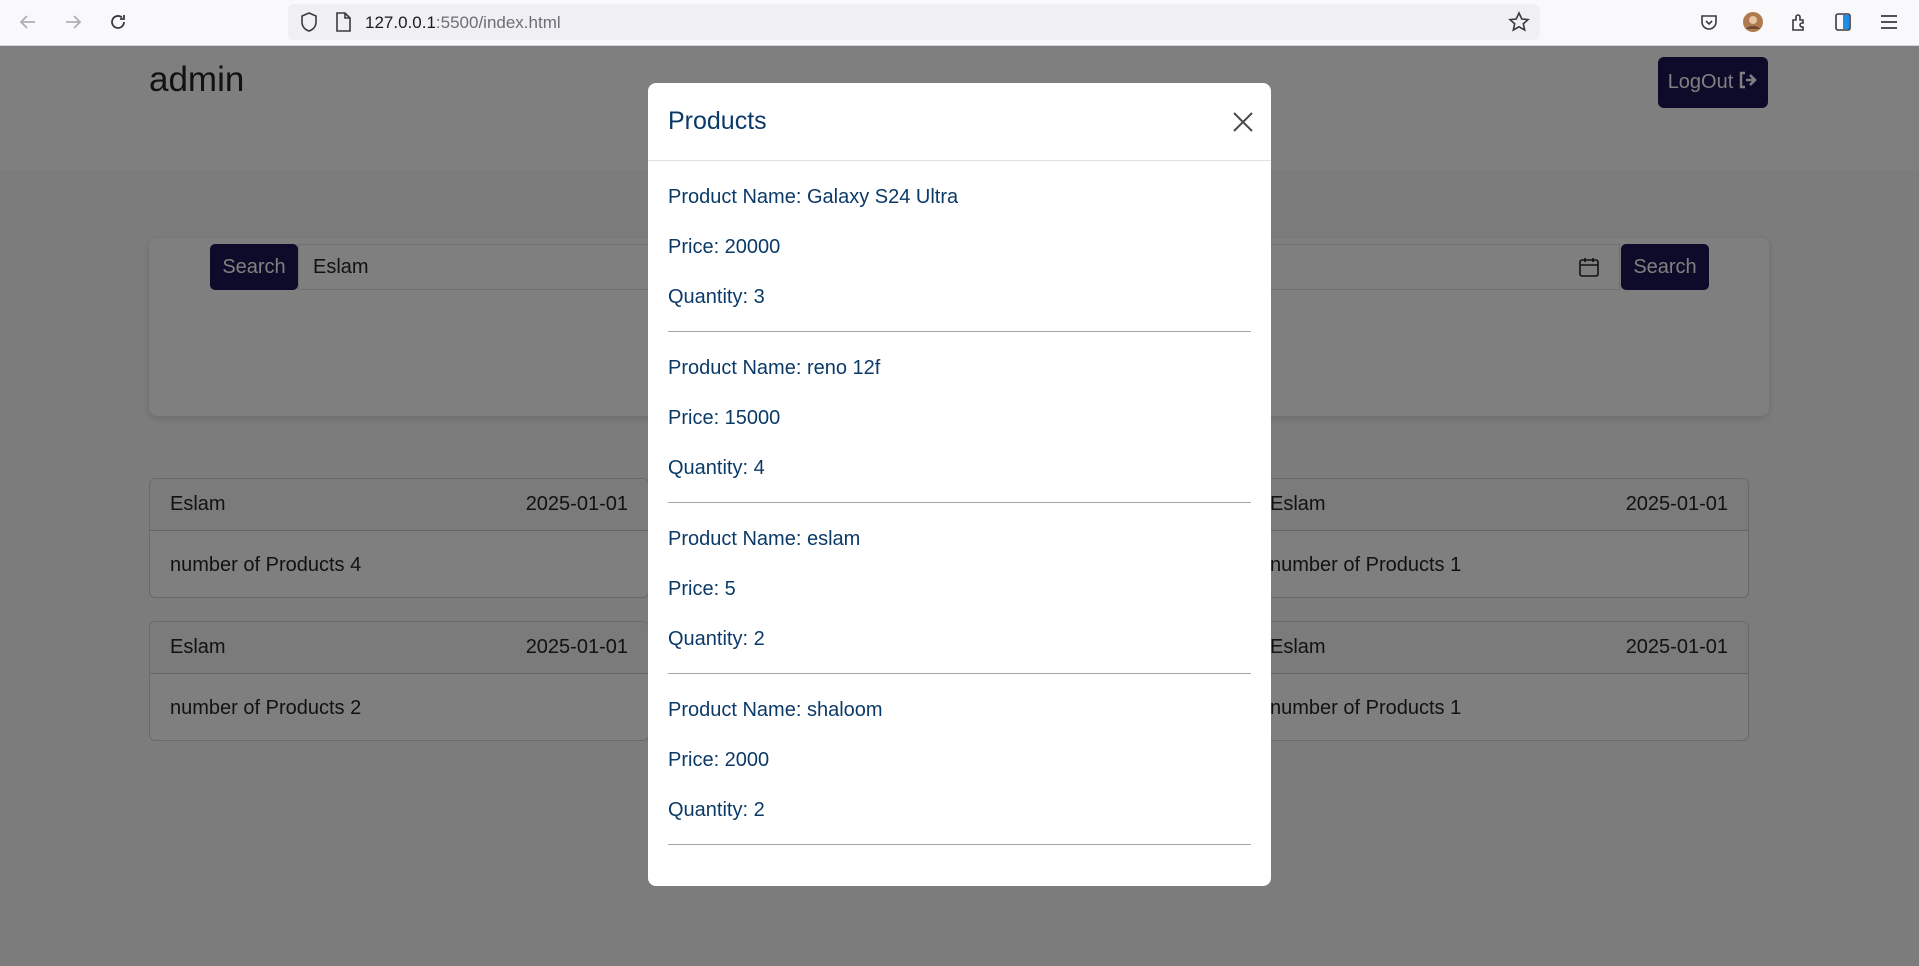 Image resolution: width=1919 pixels, height=966 pixels. What do you see at coordinates (914, 22) in the screenshot?
I see `address-bar: 127.0.0.1:5500/index.html` at bounding box center [914, 22].